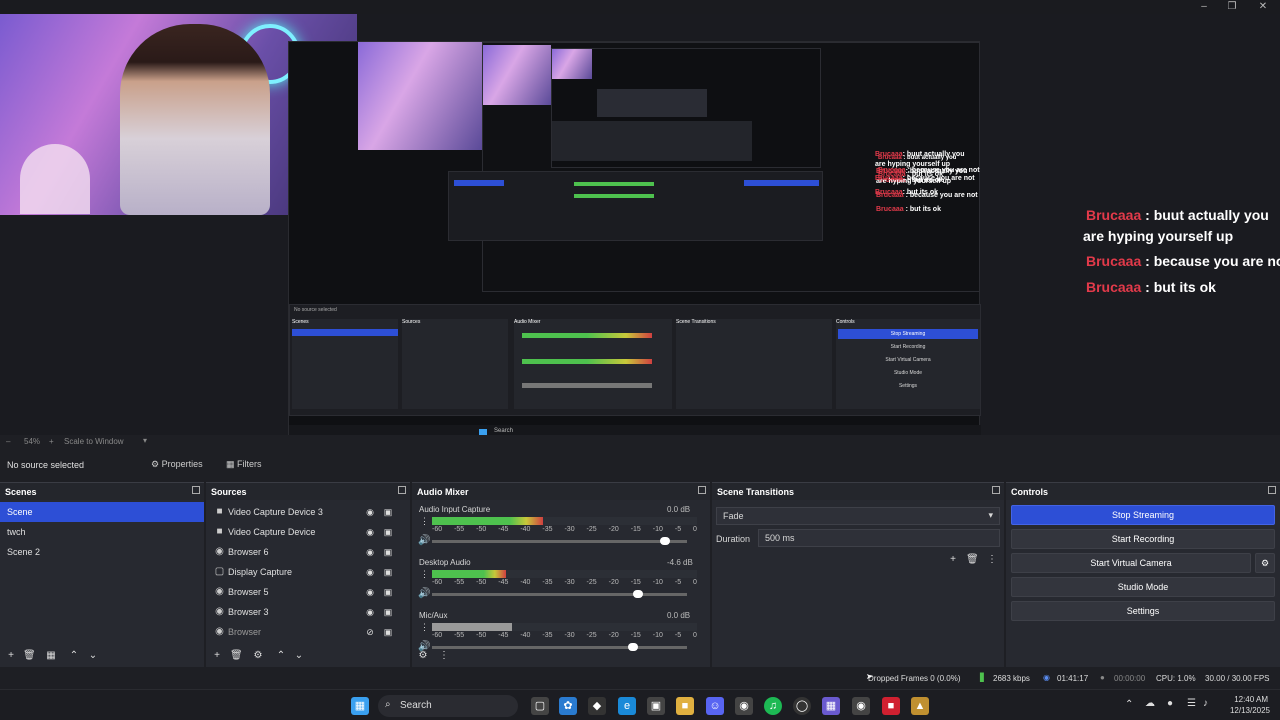 This screenshot has height=720, width=1280. Describe the element at coordinates (568, 706) in the screenshot. I see `copilot-icon: ✿` at that location.